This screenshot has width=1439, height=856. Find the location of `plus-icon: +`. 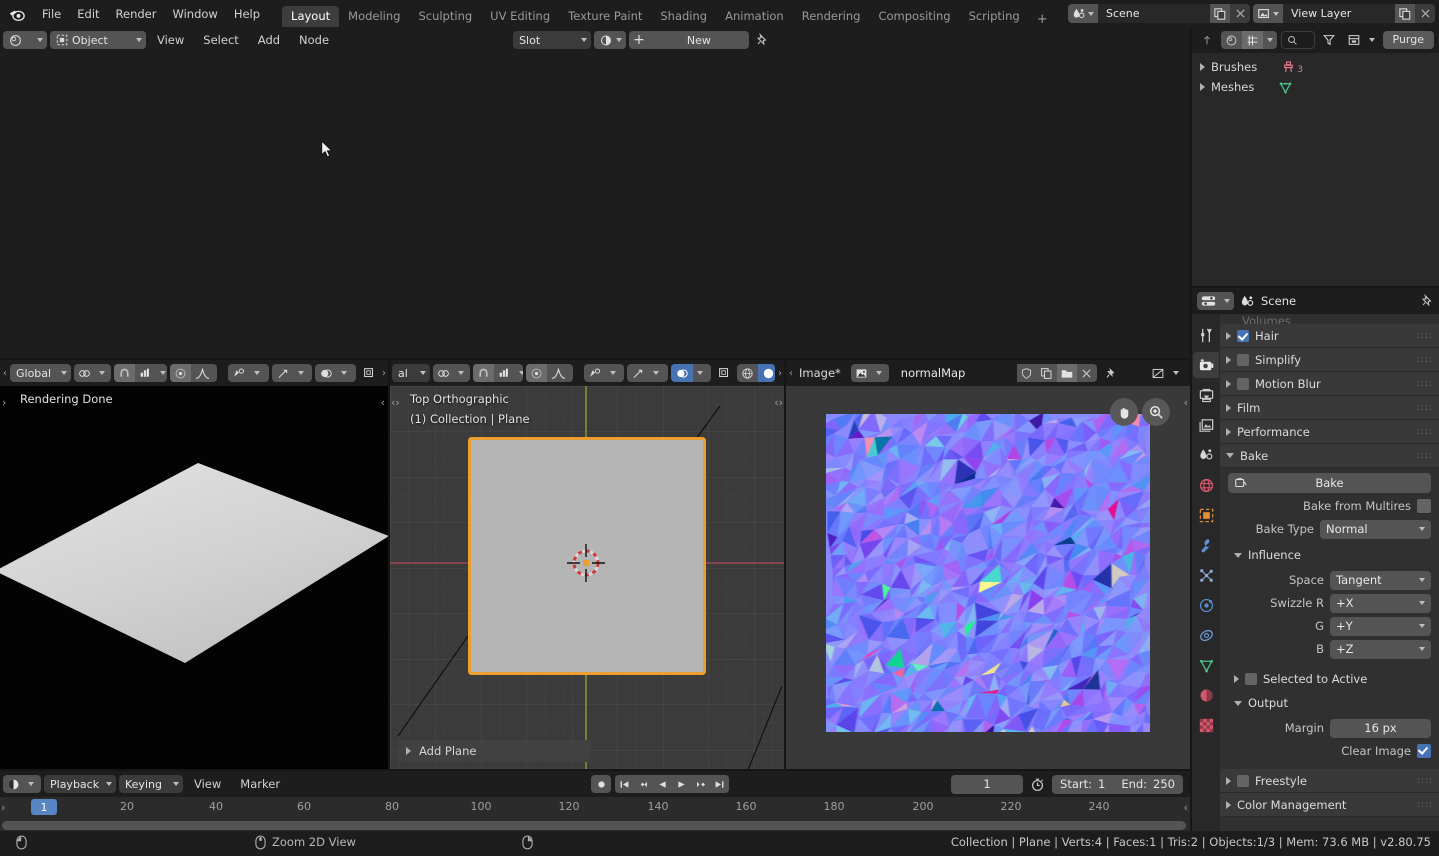

plus-icon: + is located at coordinates (639, 40).